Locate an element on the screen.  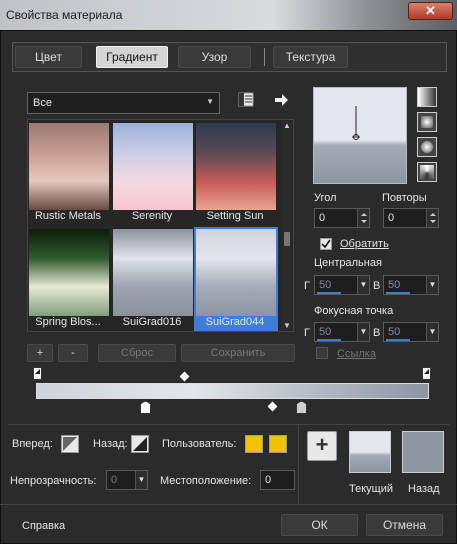
focal-h-input: 50 ▼ is located at coordinates (342, 332).